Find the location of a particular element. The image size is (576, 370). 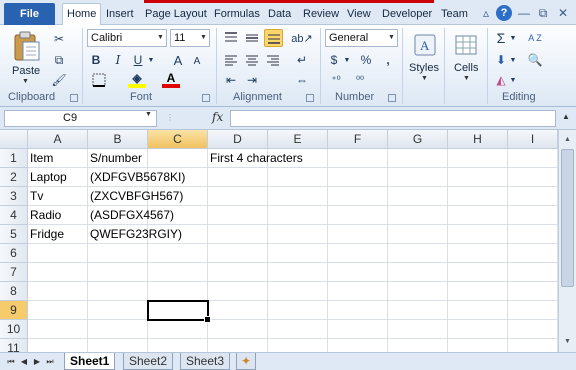

find-select-button: 🔍 is located at coordinates (535, 60).